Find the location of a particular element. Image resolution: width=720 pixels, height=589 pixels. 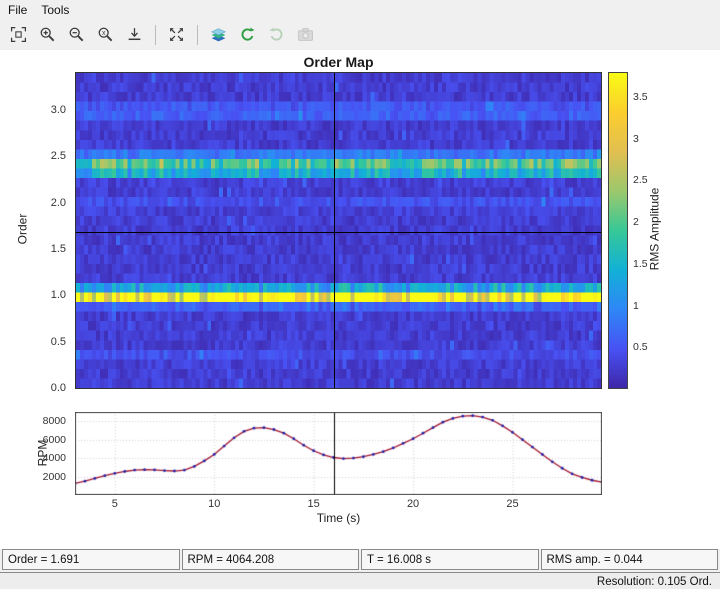

svg-text: x is located at coordinates (104, 33).